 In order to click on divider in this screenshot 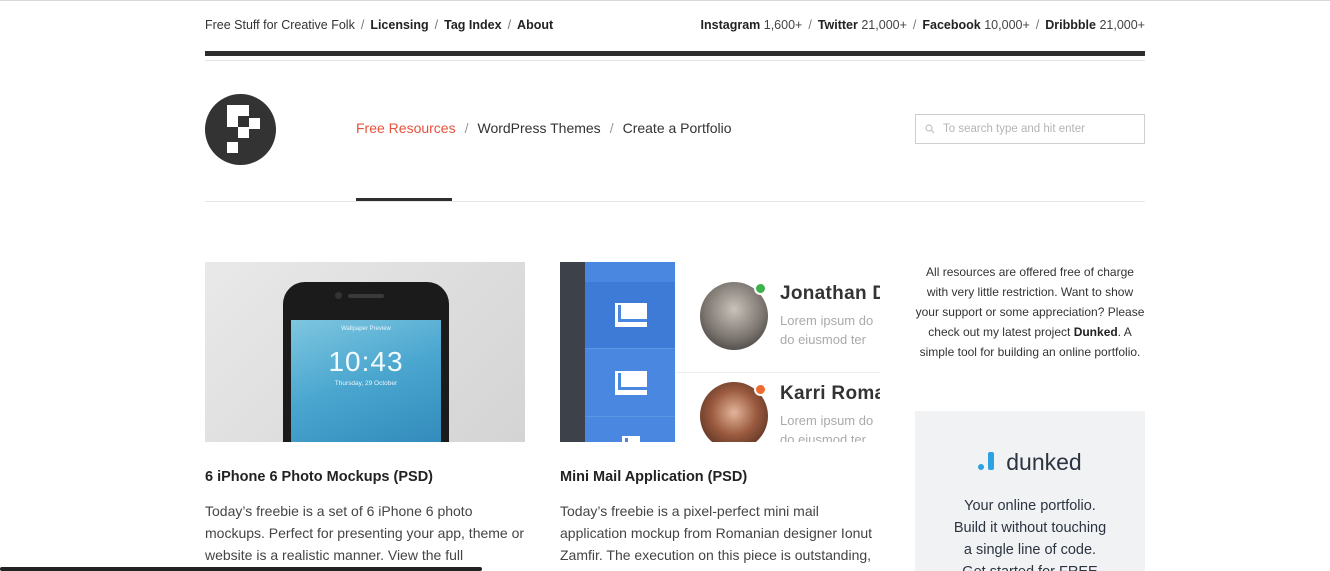, I will do `click(777, 372)`.